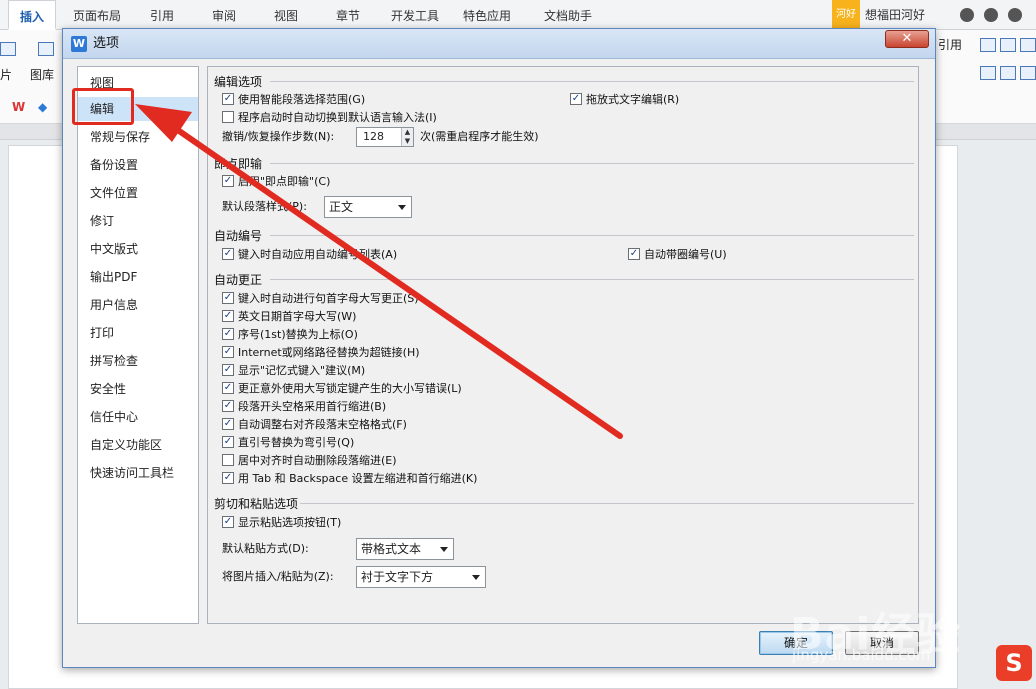  Describe the element at coordinates (314, 425) in the screenshot. I see `autocorrect-item: ✓ 自动调整右对齐段落末空格格式(F)` at that location.